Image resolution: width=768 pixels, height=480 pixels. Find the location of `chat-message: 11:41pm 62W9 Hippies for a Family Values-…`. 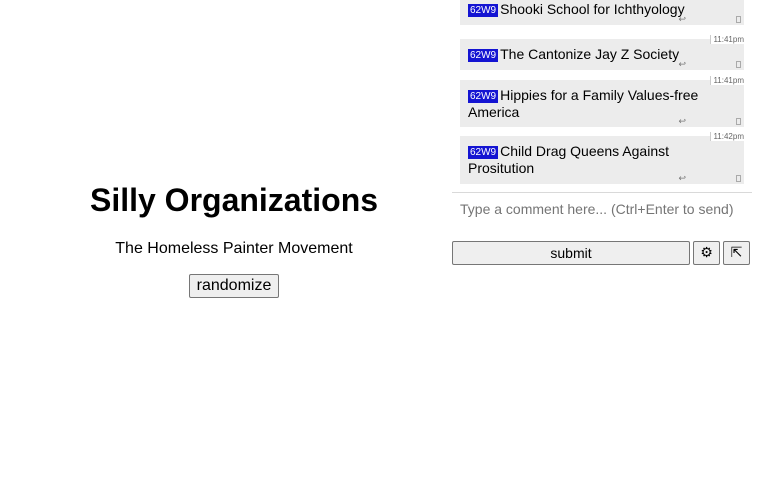

chat-message: 11:41pm 62W9 Hippies for a Family Values-… is located at coordinates (602, 101).